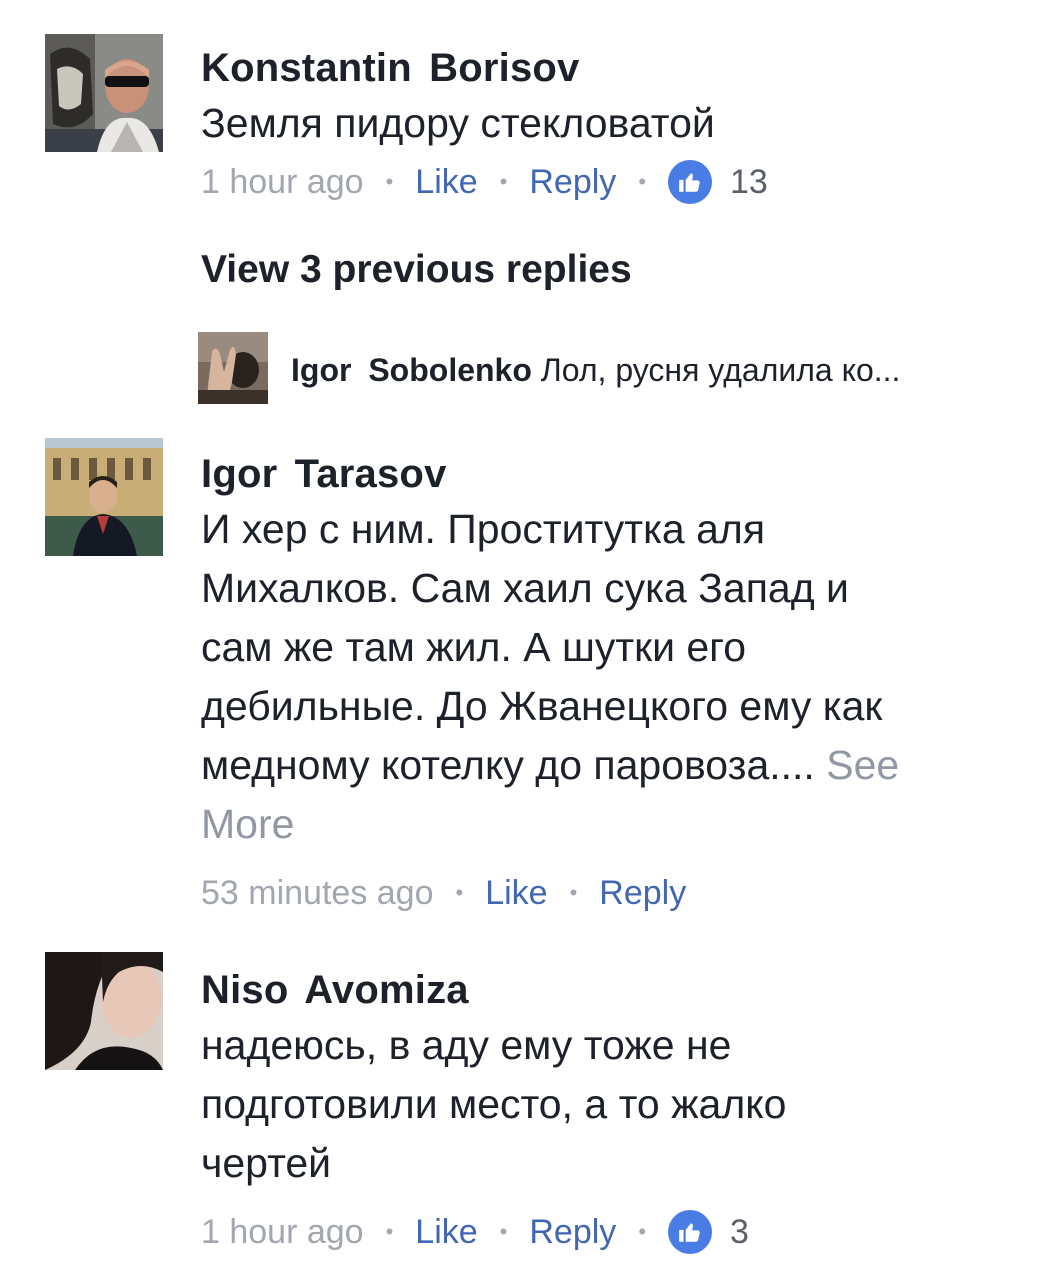 This screenshot has height=1280, width=1052. What do you see at coordinates (416, 270) in the screenshot?
I see `view-previous-replies-link: View 3 previous replies` at bounding box center [416, 270].